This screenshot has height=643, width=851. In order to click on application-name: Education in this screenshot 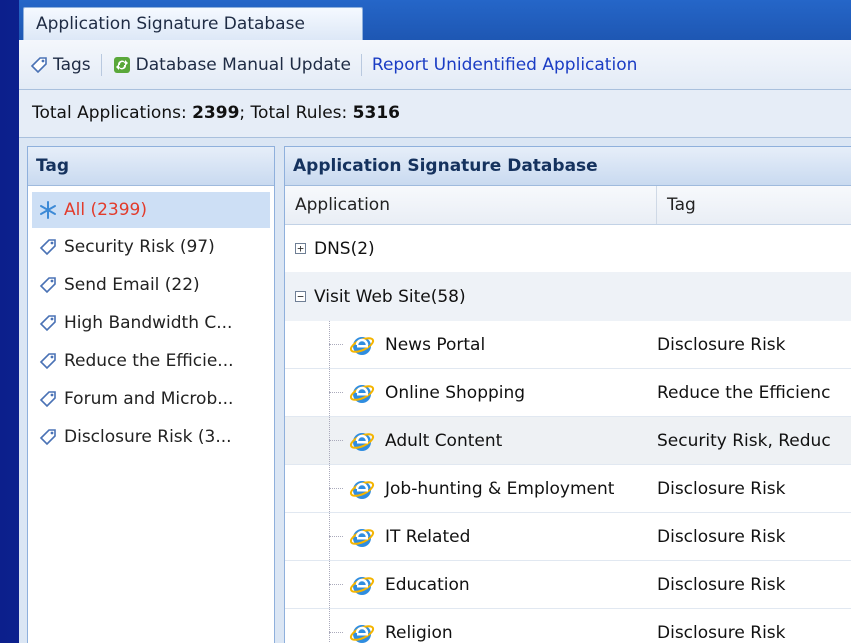, I will do `click(427, 584)`.